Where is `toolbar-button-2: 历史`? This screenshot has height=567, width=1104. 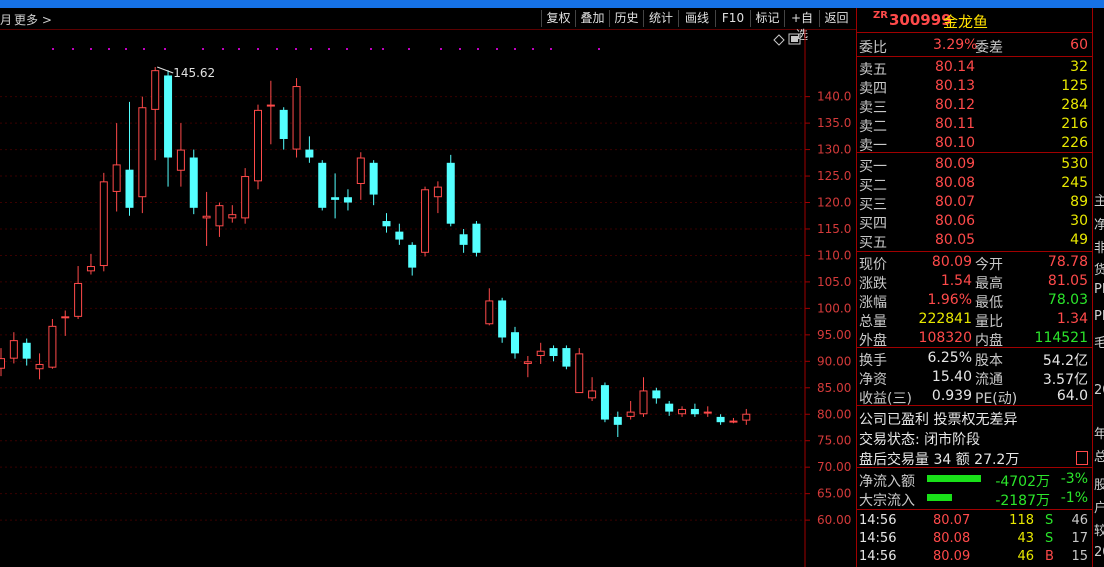
toolbar-button-2: 历史 is located at coordinates (626, 18).